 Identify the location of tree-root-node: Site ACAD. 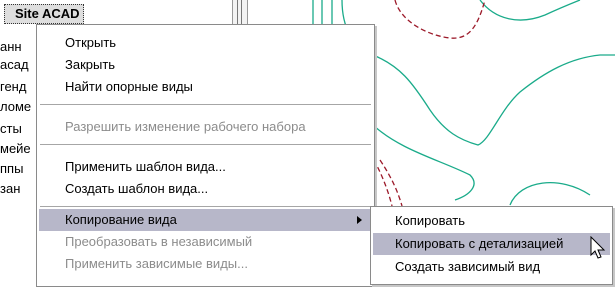
(44, 14).